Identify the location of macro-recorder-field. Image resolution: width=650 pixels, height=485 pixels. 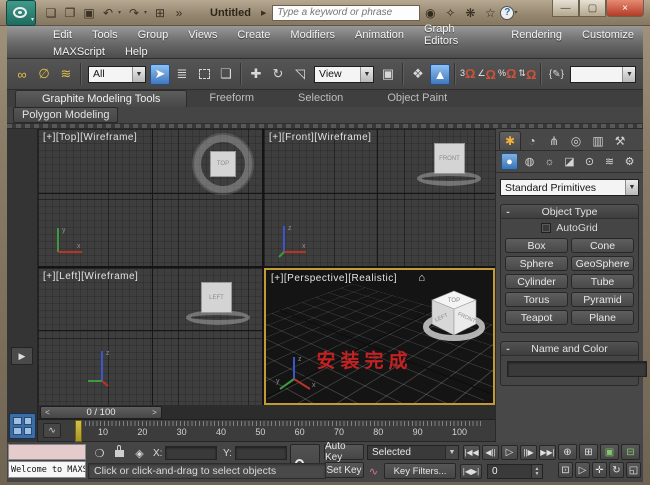
(47, 452).